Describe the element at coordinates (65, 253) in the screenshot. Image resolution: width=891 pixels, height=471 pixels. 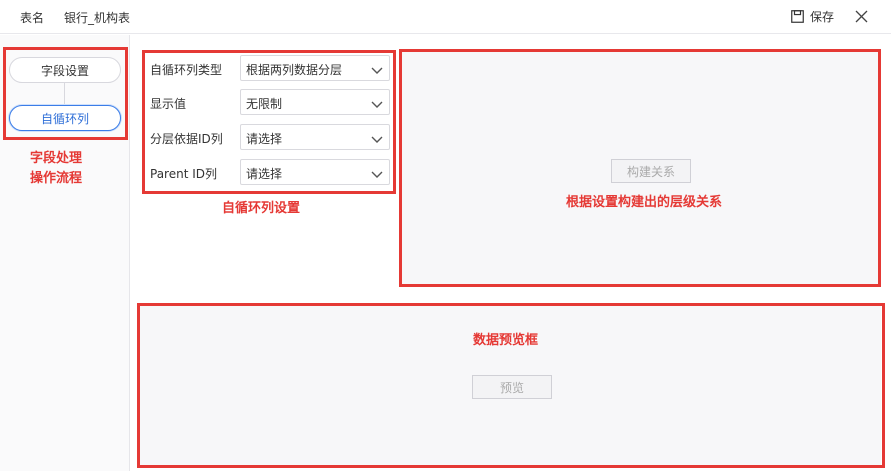
I see `process-sidebar: 字段设置 自循环列` at that location.